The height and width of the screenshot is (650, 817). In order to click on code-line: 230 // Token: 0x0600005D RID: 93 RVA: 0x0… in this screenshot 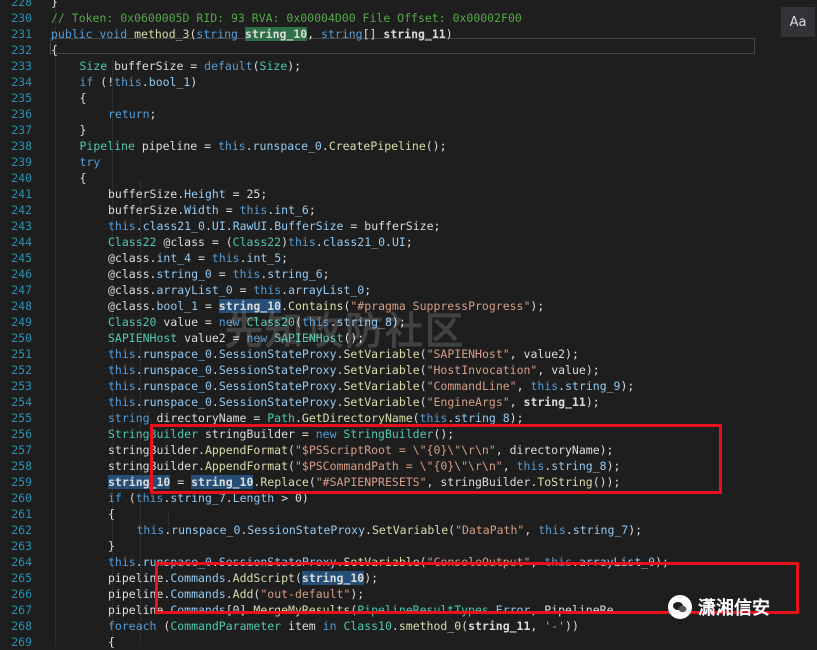, I will do `click(408, 18)`.